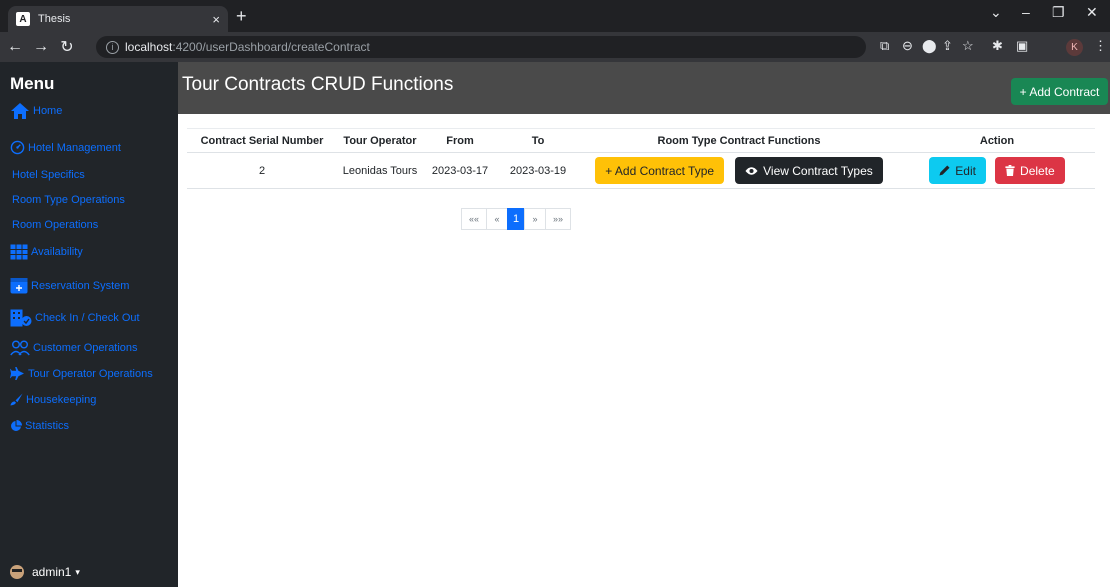  Describe the element at coordinates (1026, 12) in the screenshot. I see `minimize-icon: –` at that location.